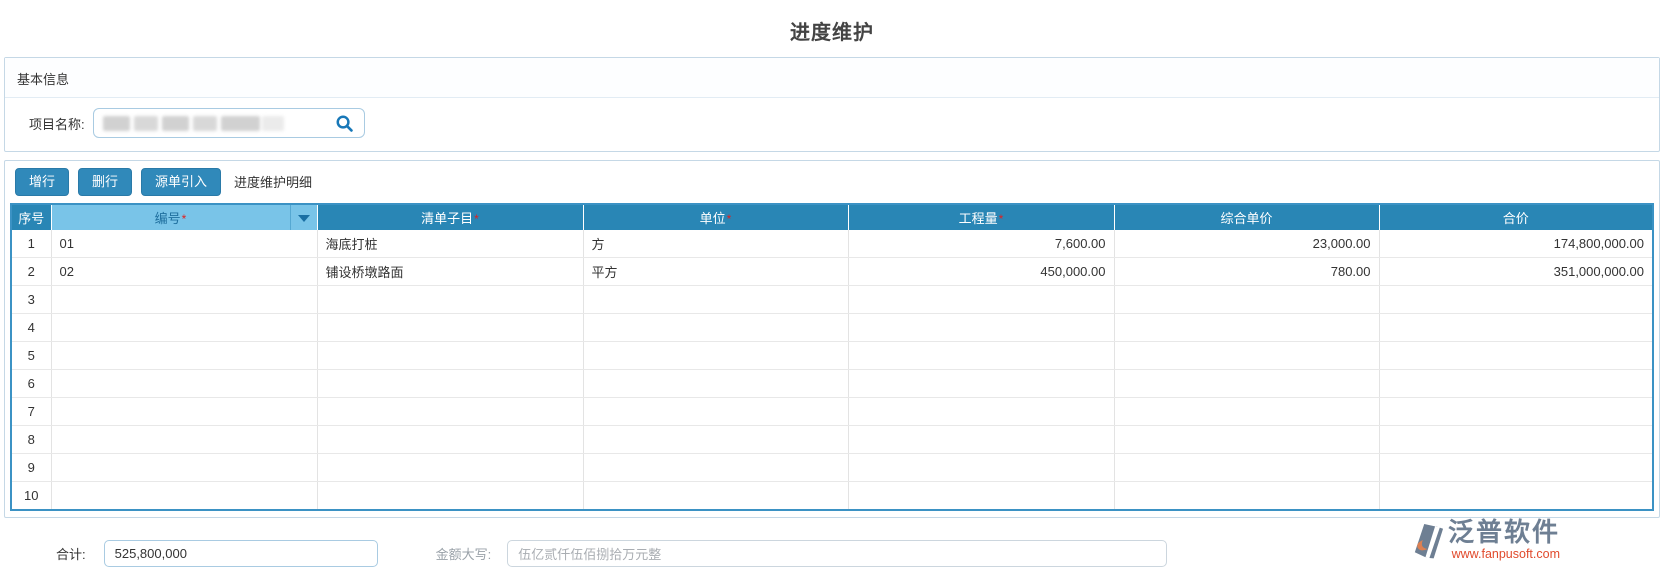 The width and height of the screenshot is (1664, 580). Describe the element at coordinates (837, 553) in the screenshot. I see `amount-words-input` at that location.